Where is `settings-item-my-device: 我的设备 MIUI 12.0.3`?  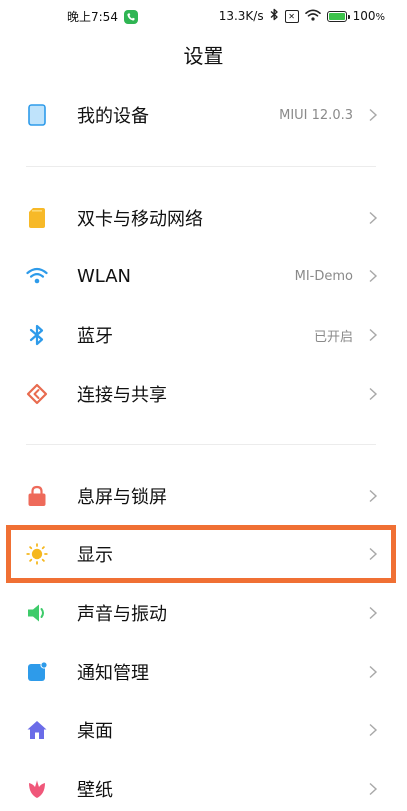
settings-item-my-device: 我的设备 MIUI 12.0.3 is located at coordinates (203, 115).